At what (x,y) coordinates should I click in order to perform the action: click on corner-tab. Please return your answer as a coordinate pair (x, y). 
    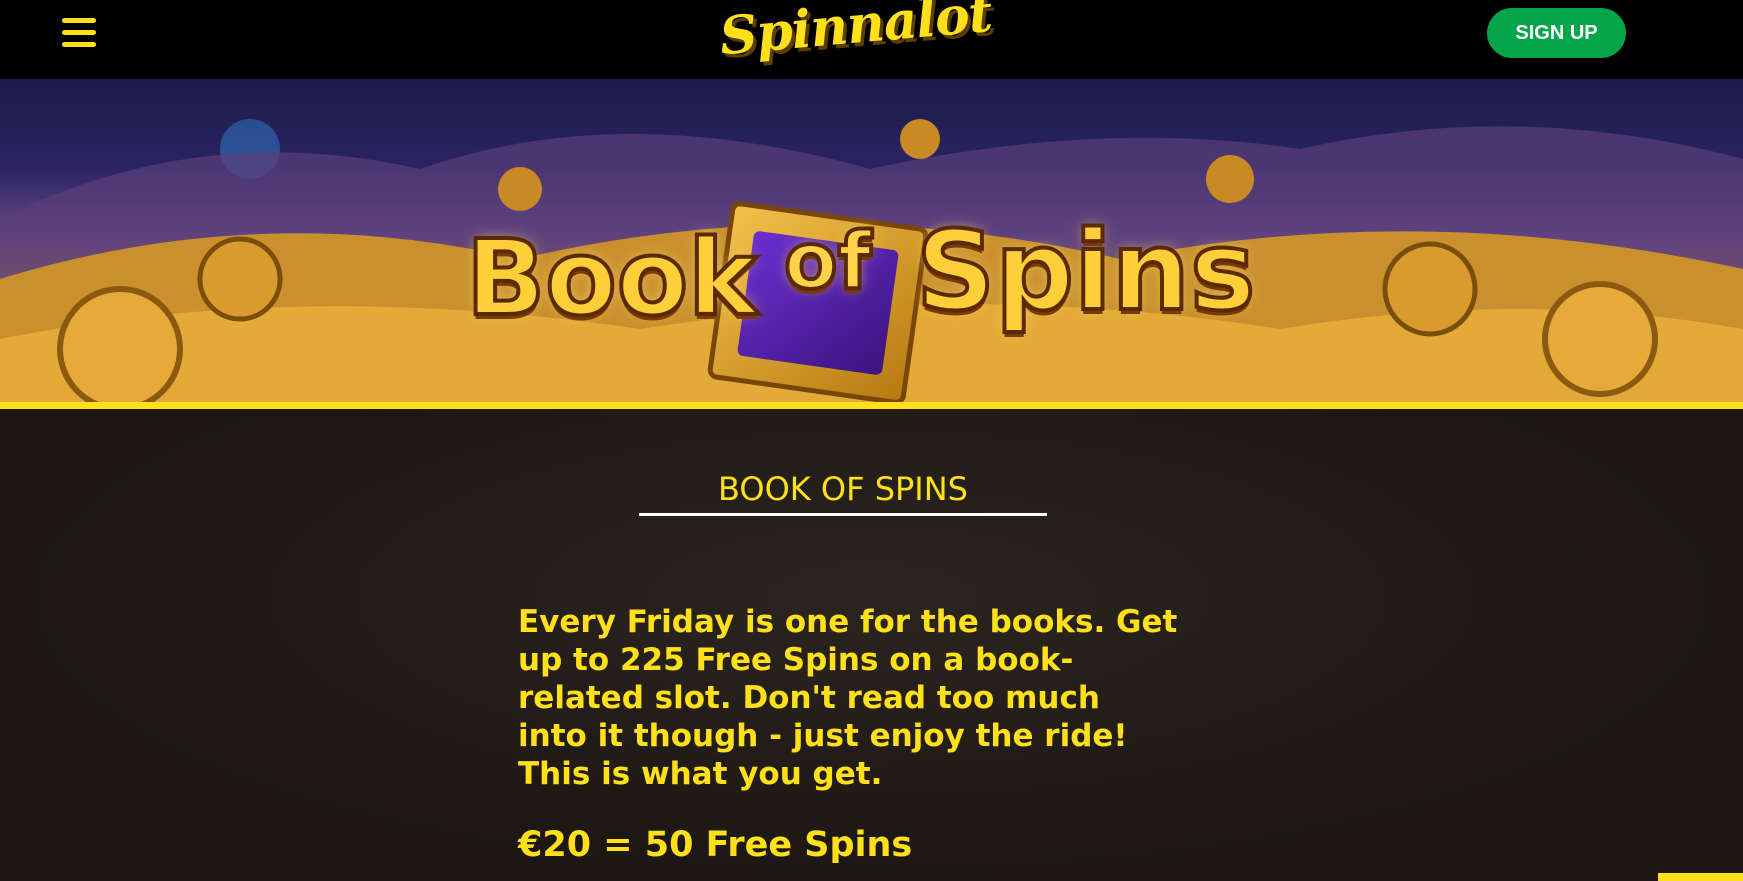
    Looking at the image, I should click on (1700, 877).